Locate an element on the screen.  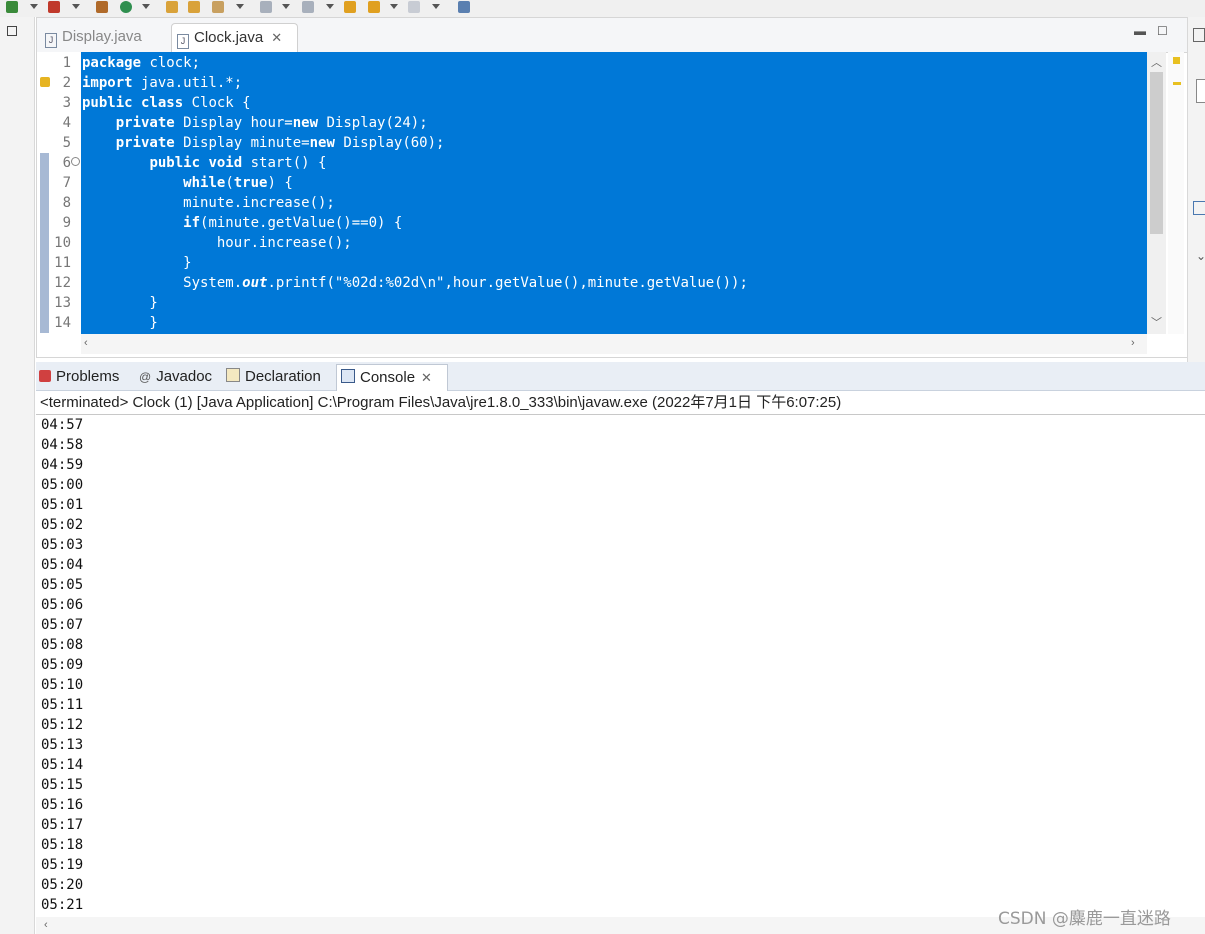
change-bar is located at coordinates (44, 243).